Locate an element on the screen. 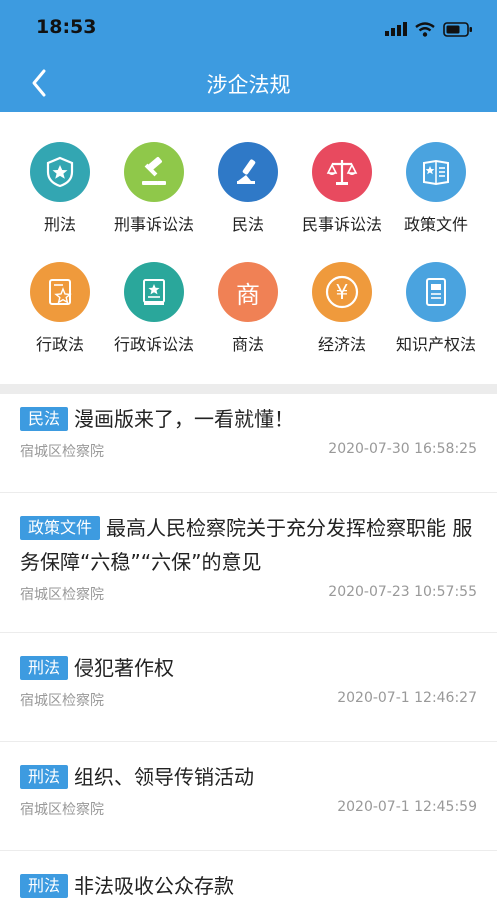  book-star-icon is located at coordinates (154, 292).